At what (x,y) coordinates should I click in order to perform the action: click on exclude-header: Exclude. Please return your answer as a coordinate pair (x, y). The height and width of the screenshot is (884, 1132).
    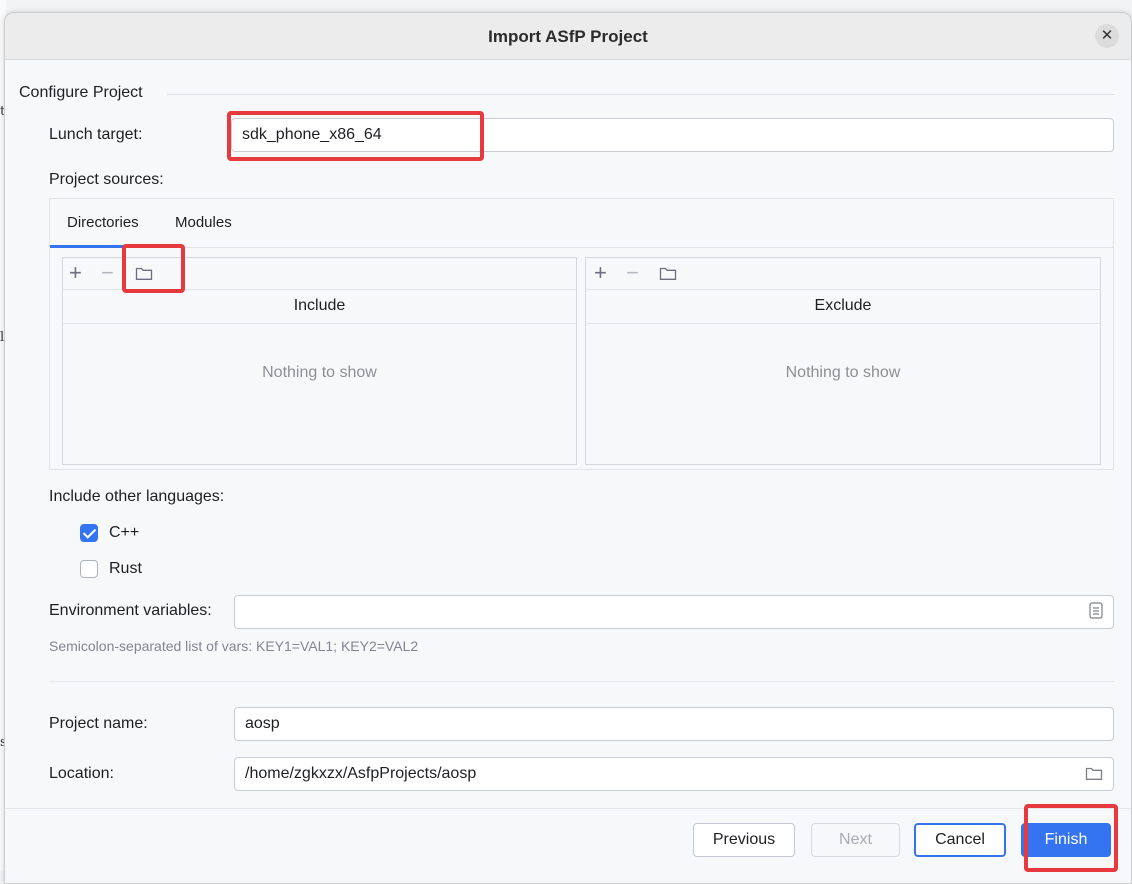
    Looking at the image, I should click on (843, 306).